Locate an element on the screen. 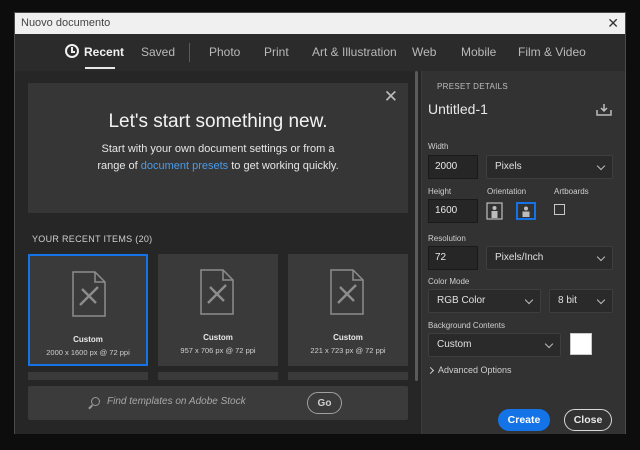  recent-item-size: 2000 x 1600 px @ 72 ppi is located at coordinates (88, 352).